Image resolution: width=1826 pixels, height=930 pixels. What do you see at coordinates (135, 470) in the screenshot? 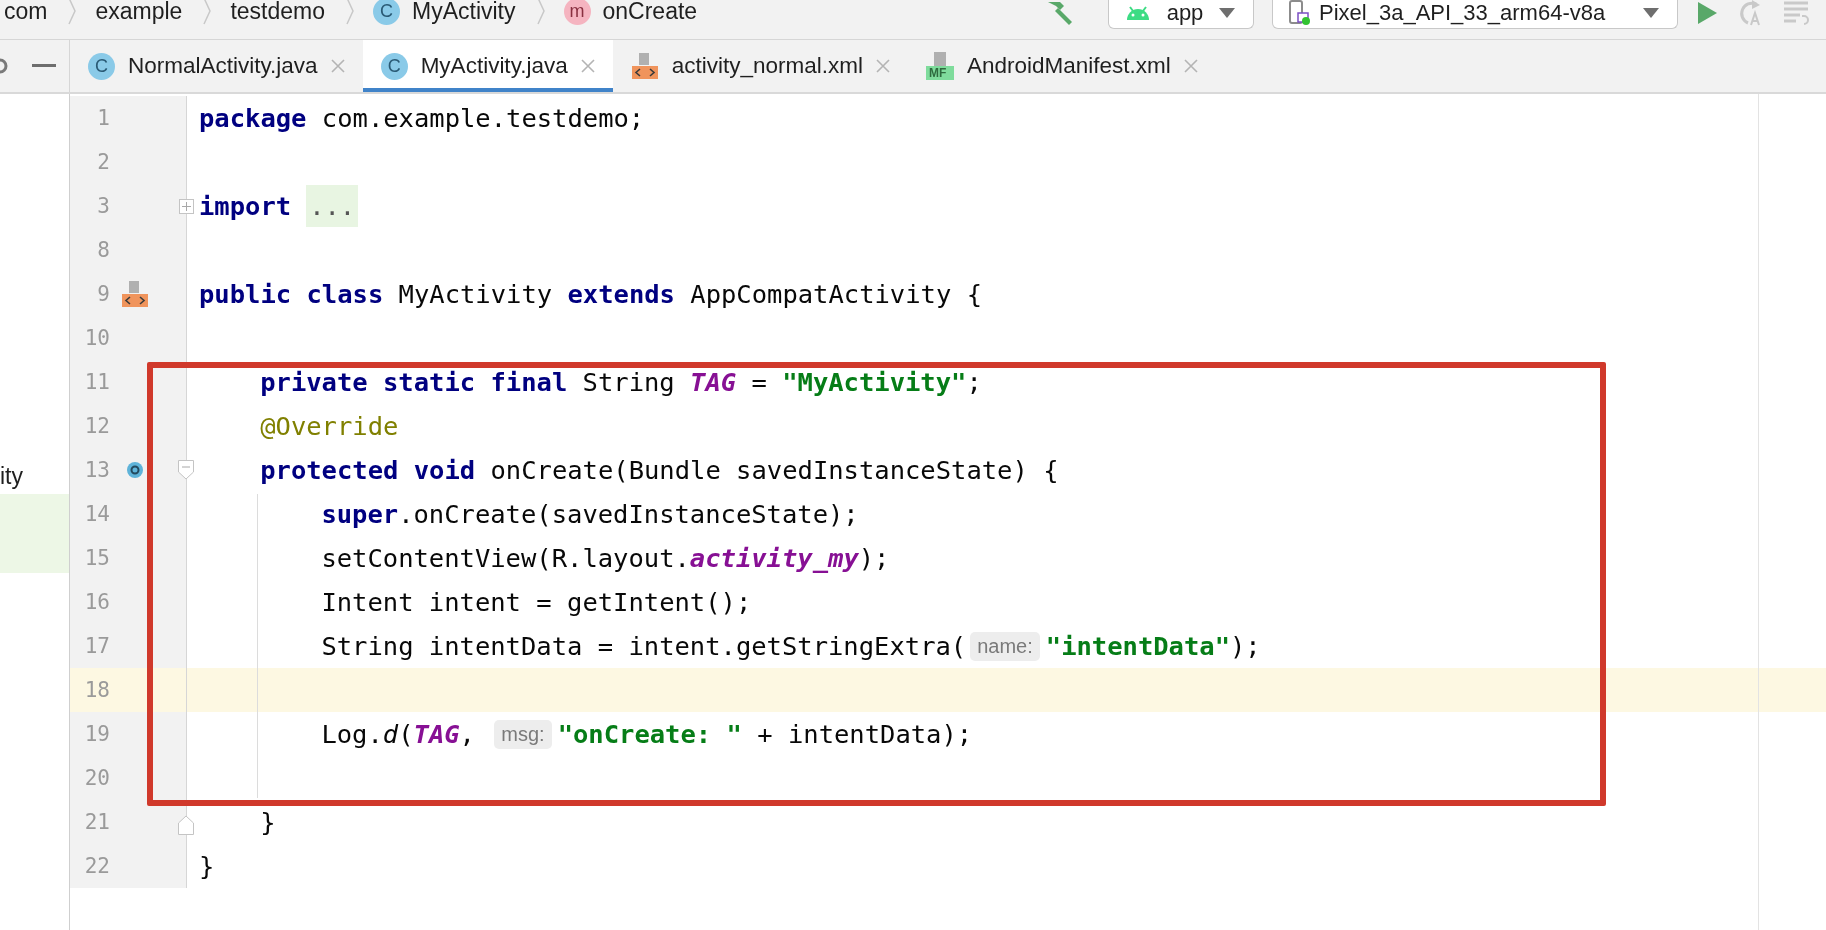
I see `override-marker-icon` at bounding box center [135, 470].